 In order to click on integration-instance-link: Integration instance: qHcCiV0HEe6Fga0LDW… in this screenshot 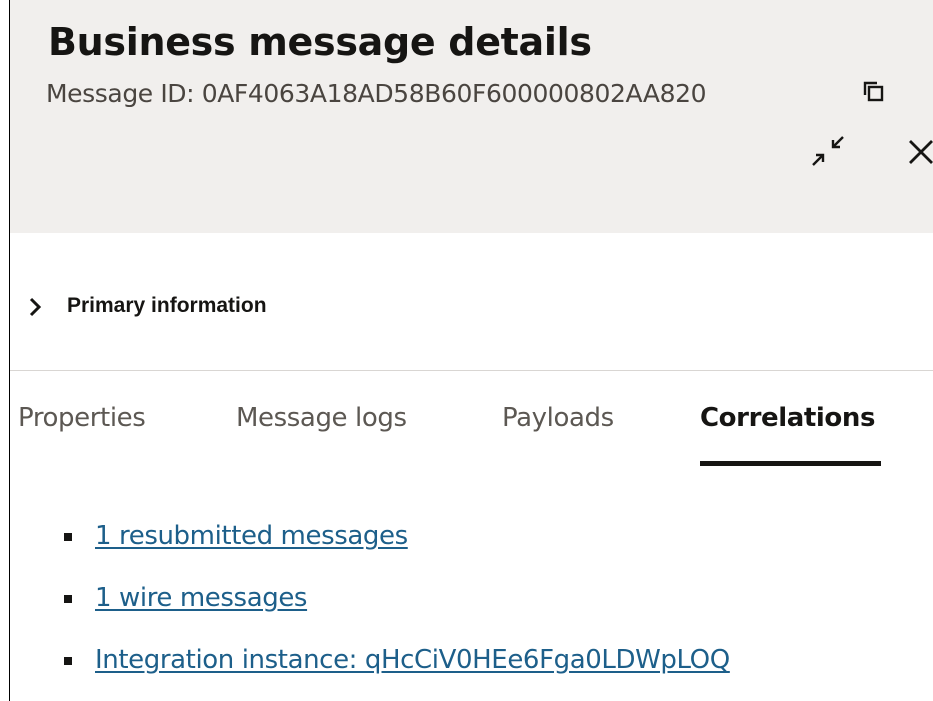, I will do `click(412, 660)`.